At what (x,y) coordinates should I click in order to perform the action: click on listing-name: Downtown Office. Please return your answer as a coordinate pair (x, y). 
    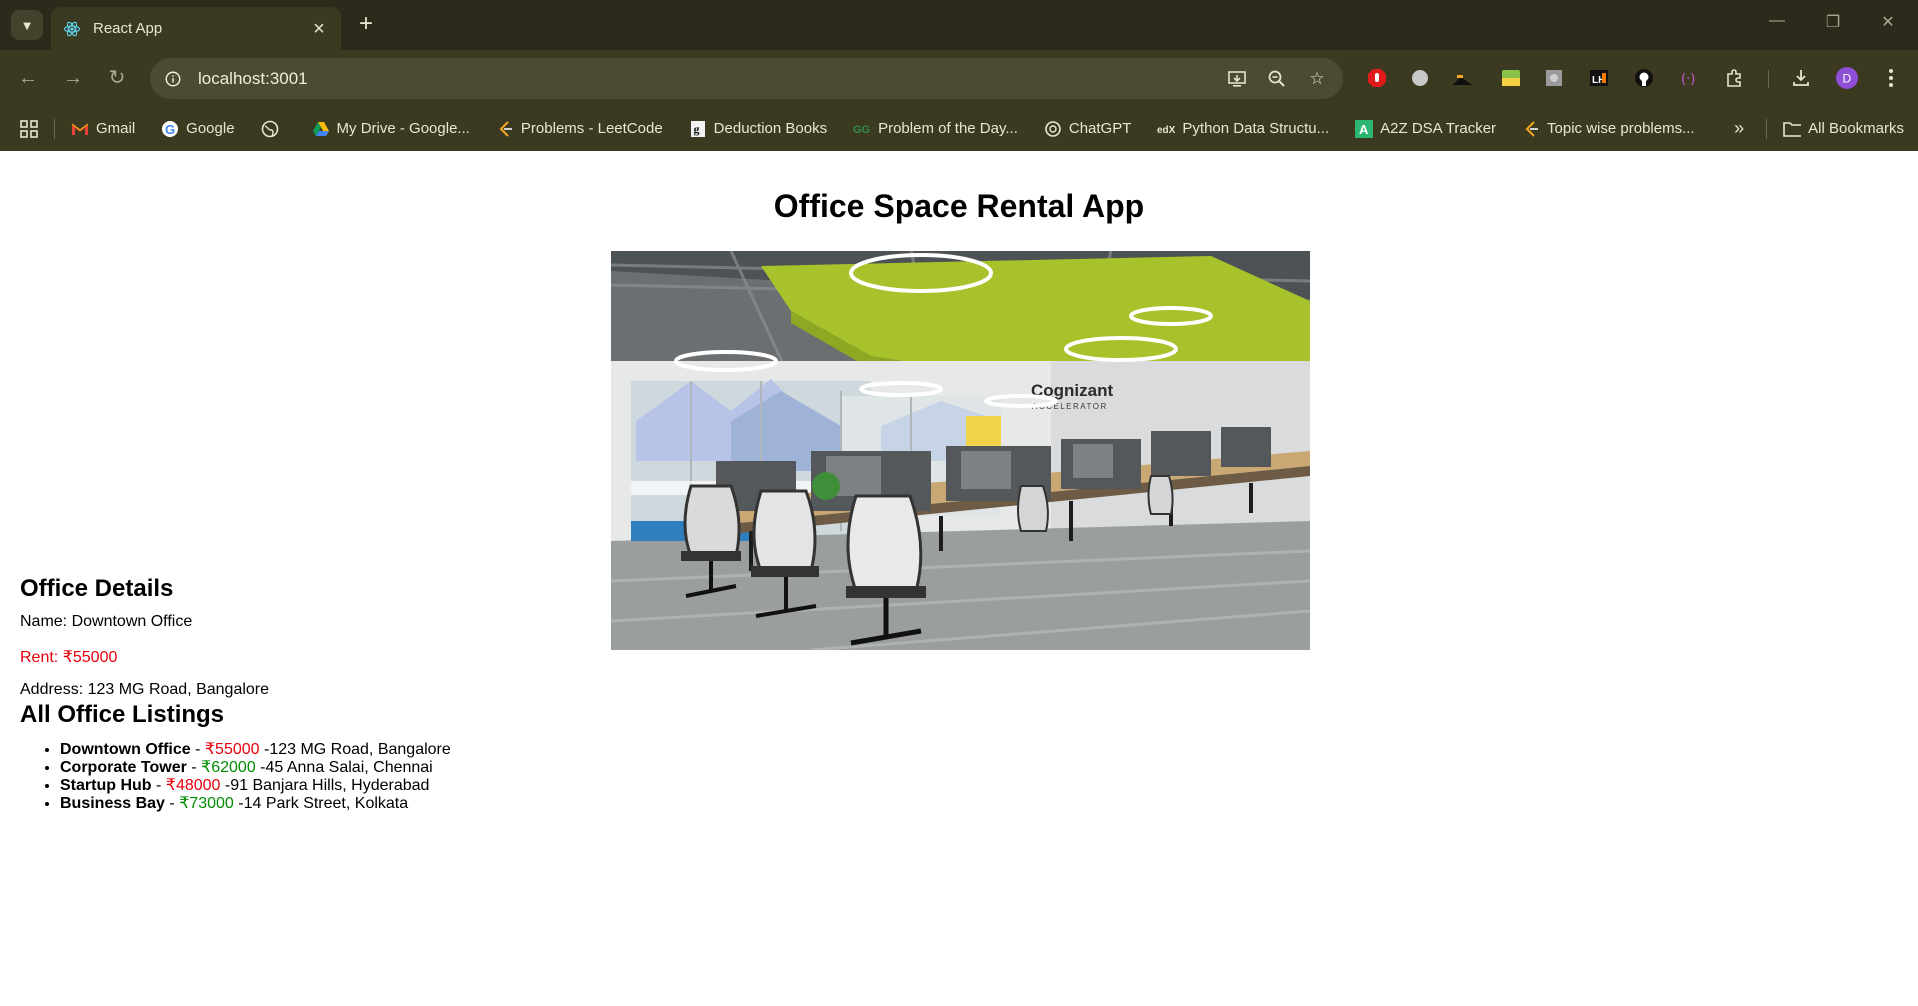
    Looking at the image, I should click on (125, 749).